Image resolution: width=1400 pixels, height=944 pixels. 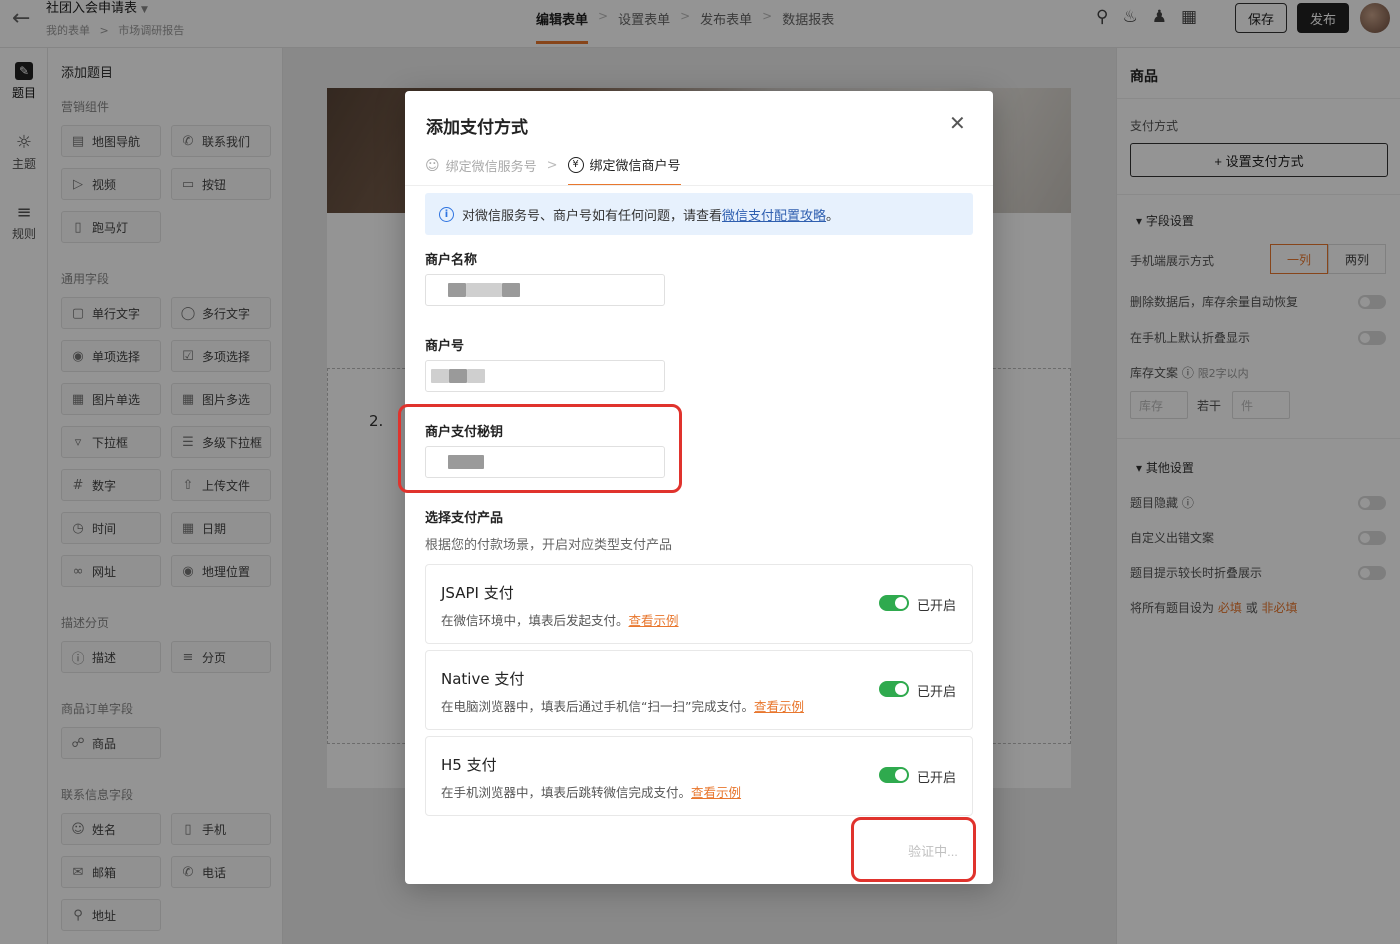 What do you see at coordinates (432, 165) in the screenshot?
I see `user-icon: ☺` at bounding box center [432, 165].